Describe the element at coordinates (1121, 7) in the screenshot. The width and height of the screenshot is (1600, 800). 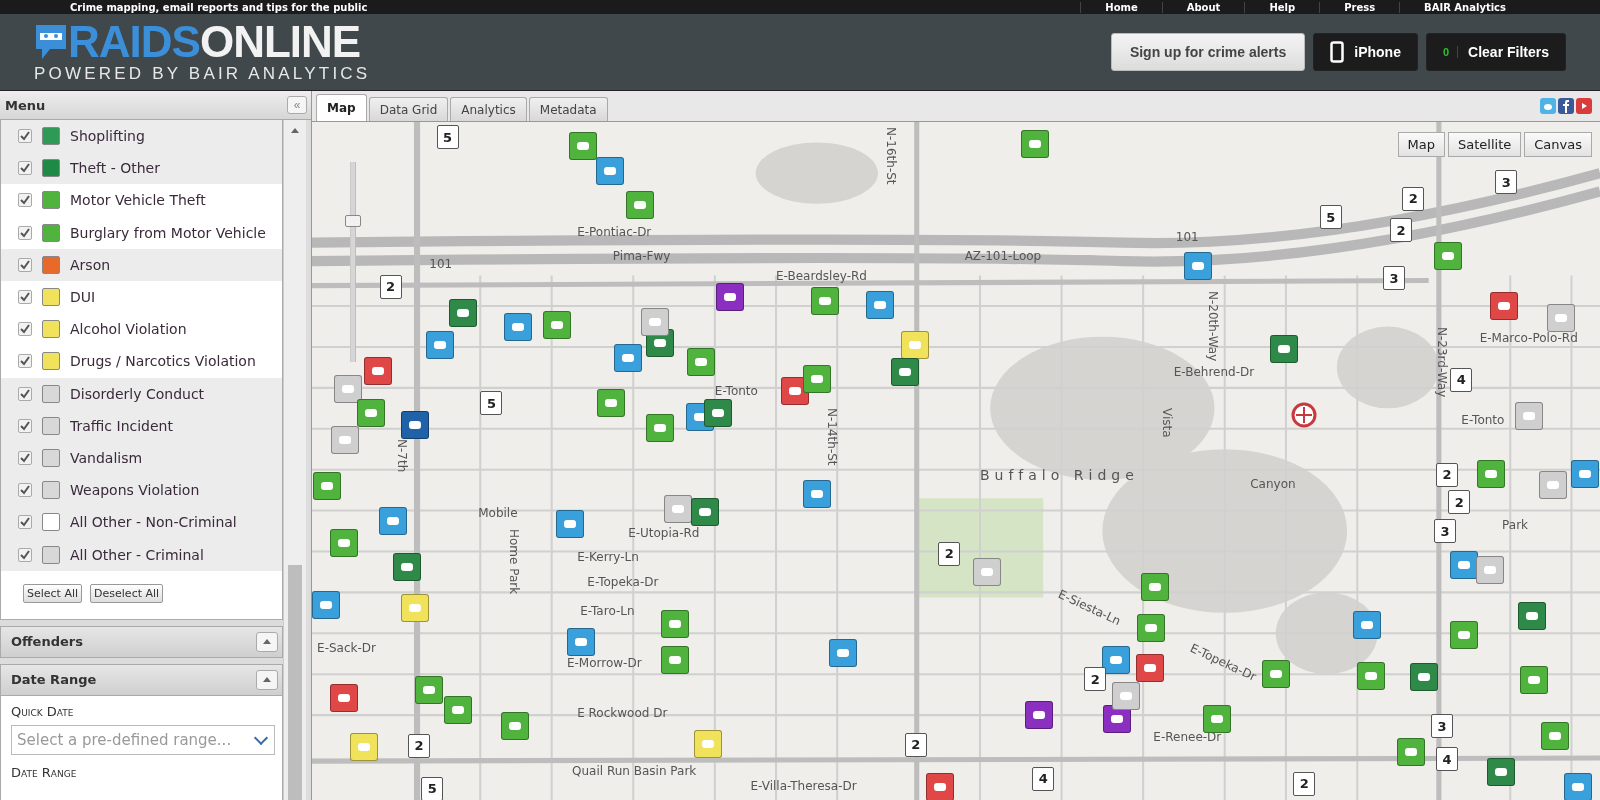
I see `nav-link: Home` at that location.